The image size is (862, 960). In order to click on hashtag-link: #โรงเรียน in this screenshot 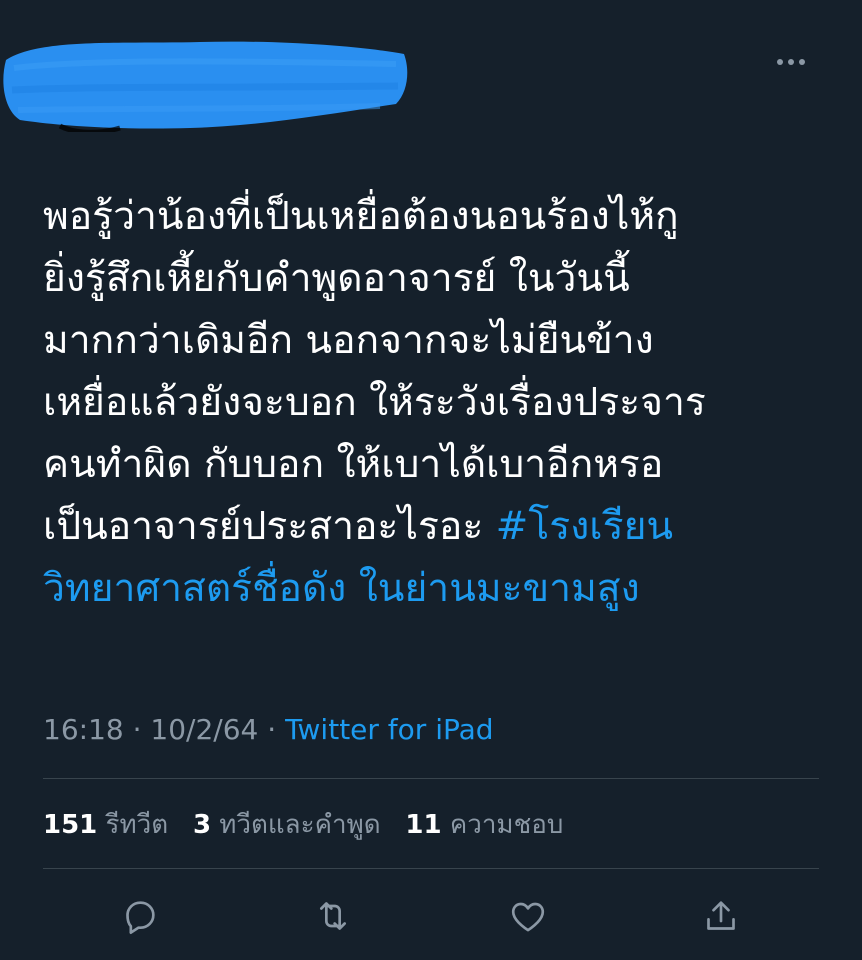, I will do `click(584, 526)`.